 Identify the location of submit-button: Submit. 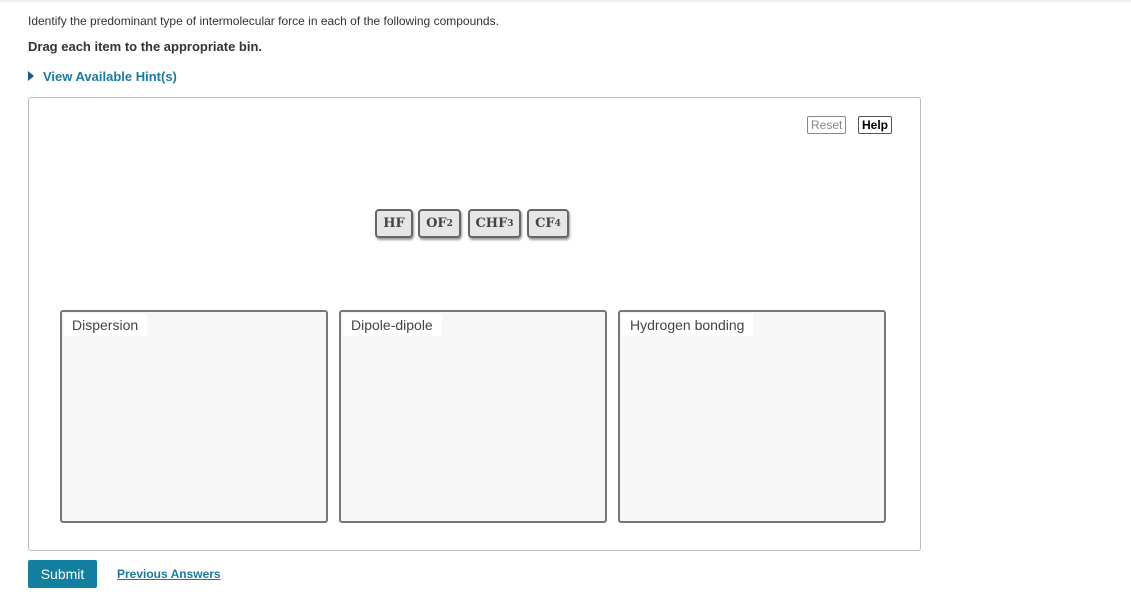
(62, 574).